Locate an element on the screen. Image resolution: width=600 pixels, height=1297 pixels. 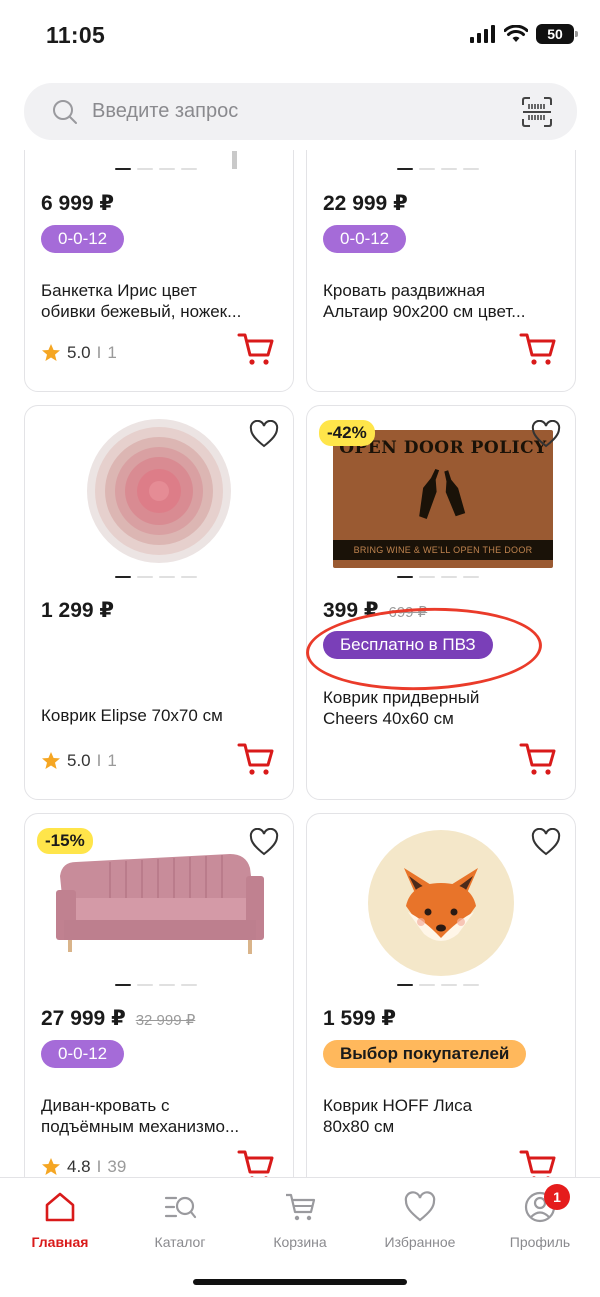
tab-label: Профиль is located at coordinates (540, 1242).